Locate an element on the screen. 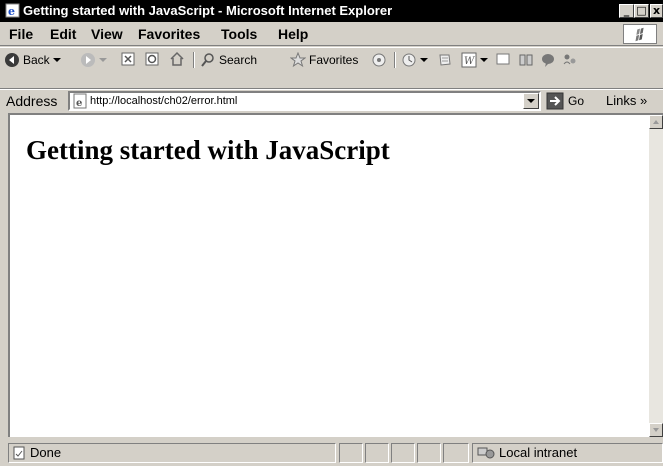  msn-button is located at coordinates (570, 60).